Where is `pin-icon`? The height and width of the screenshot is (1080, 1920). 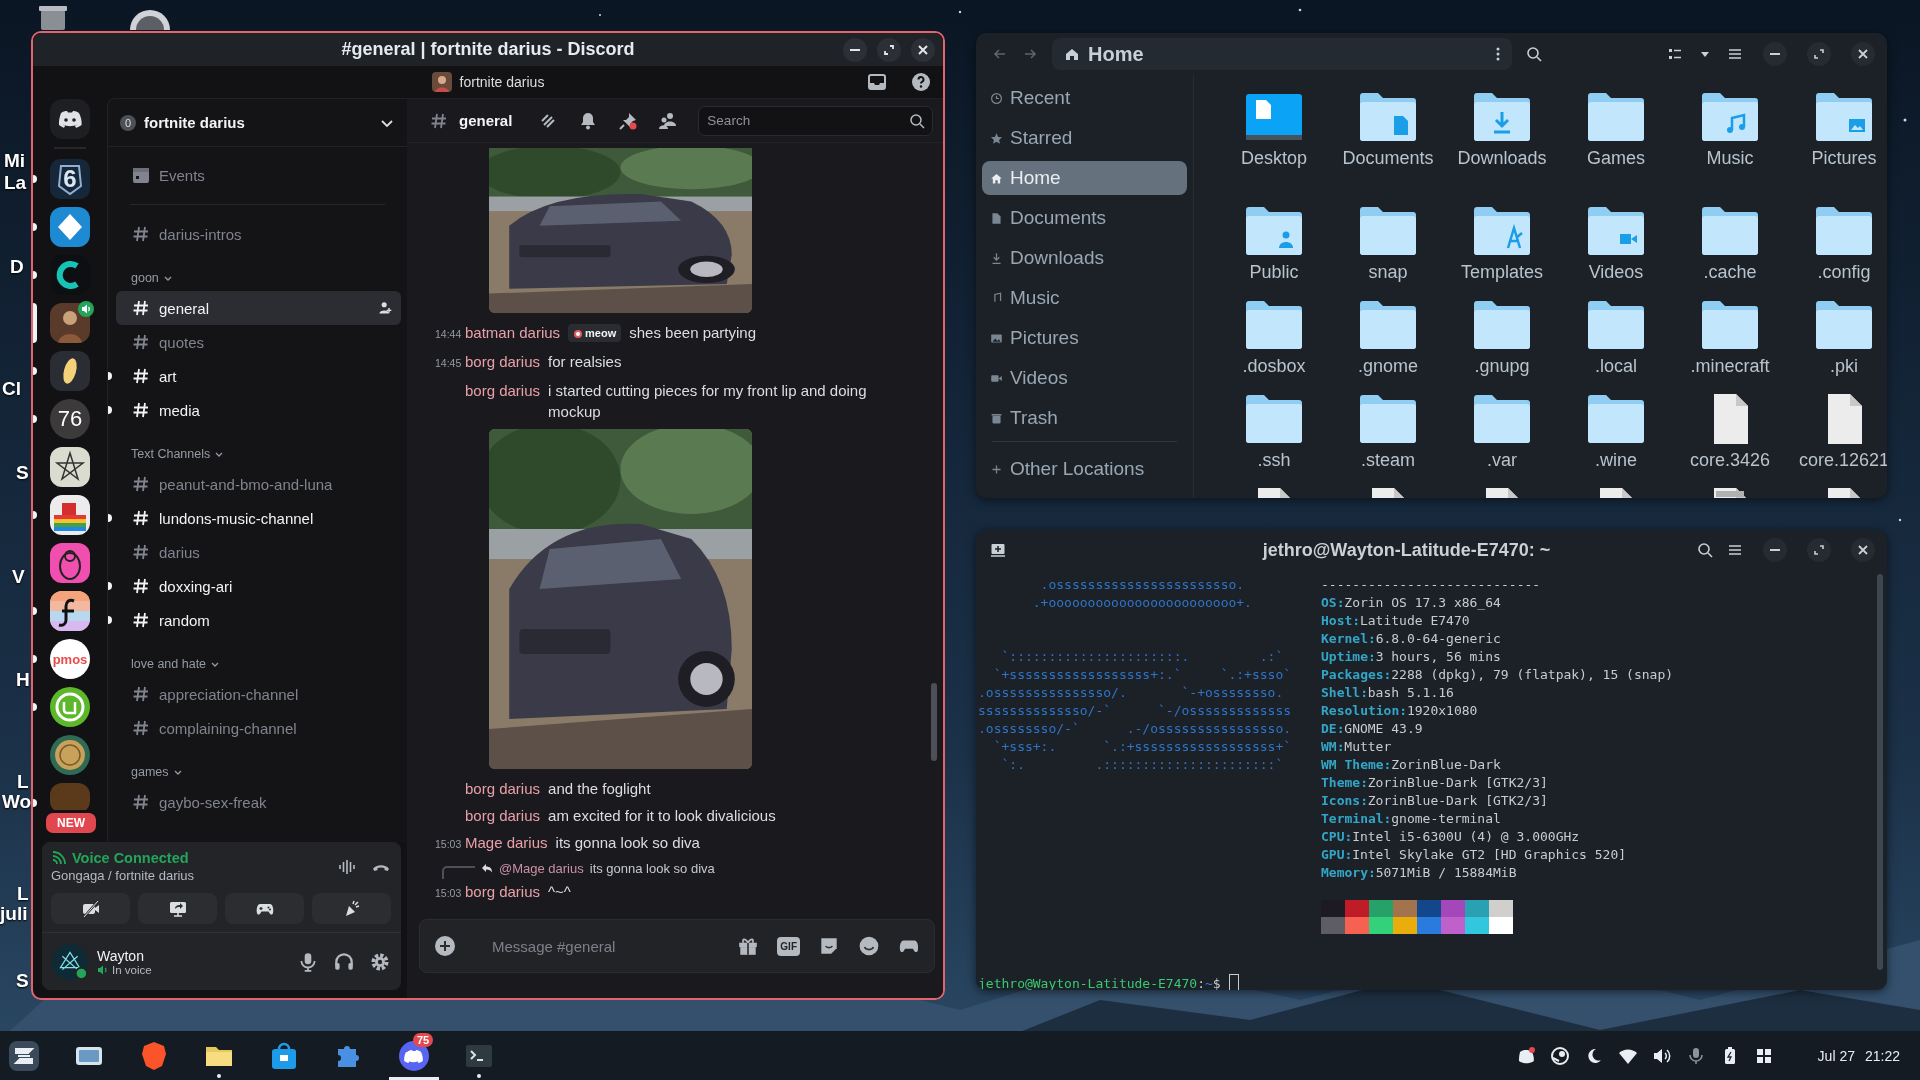 pin-icon is located at coordinates (628, 120).